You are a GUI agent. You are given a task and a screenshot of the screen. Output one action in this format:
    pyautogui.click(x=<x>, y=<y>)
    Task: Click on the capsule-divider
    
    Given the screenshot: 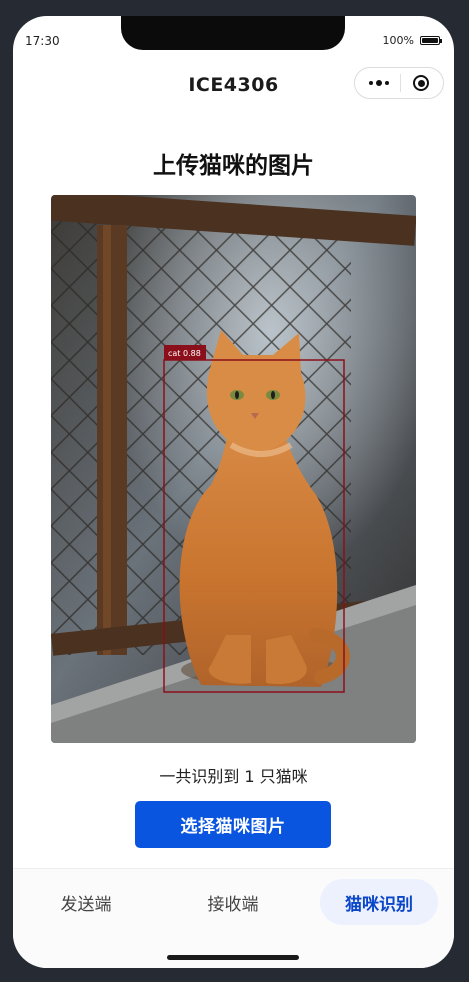 What is the action you would take?
    pyautogui.click(x=401, y=83)
    